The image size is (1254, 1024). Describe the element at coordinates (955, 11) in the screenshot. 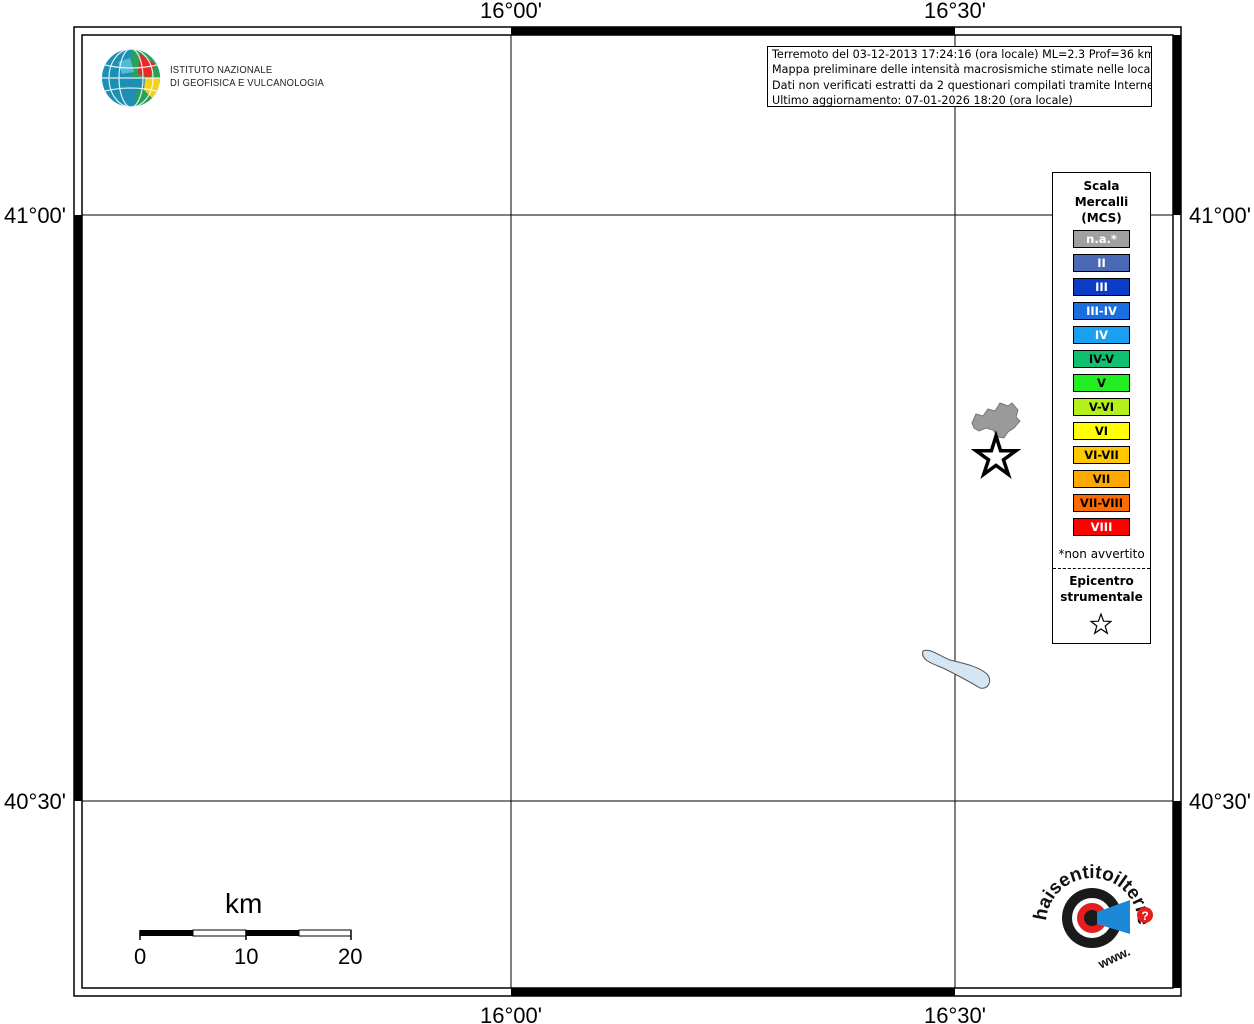

I see `top-label-16-30: 16°30'` at that location.